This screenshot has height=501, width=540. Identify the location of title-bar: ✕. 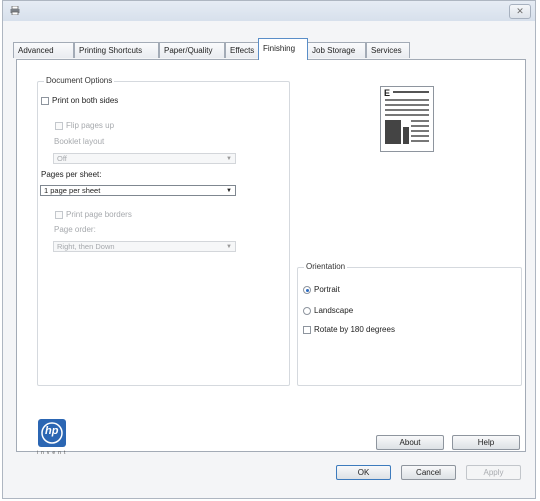
(269, 11).